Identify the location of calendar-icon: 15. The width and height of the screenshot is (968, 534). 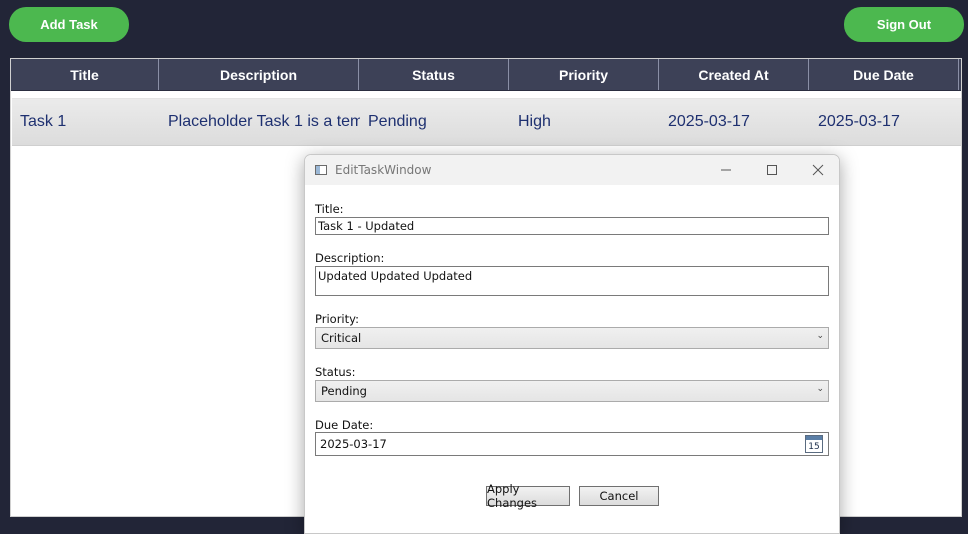
(814, 444).